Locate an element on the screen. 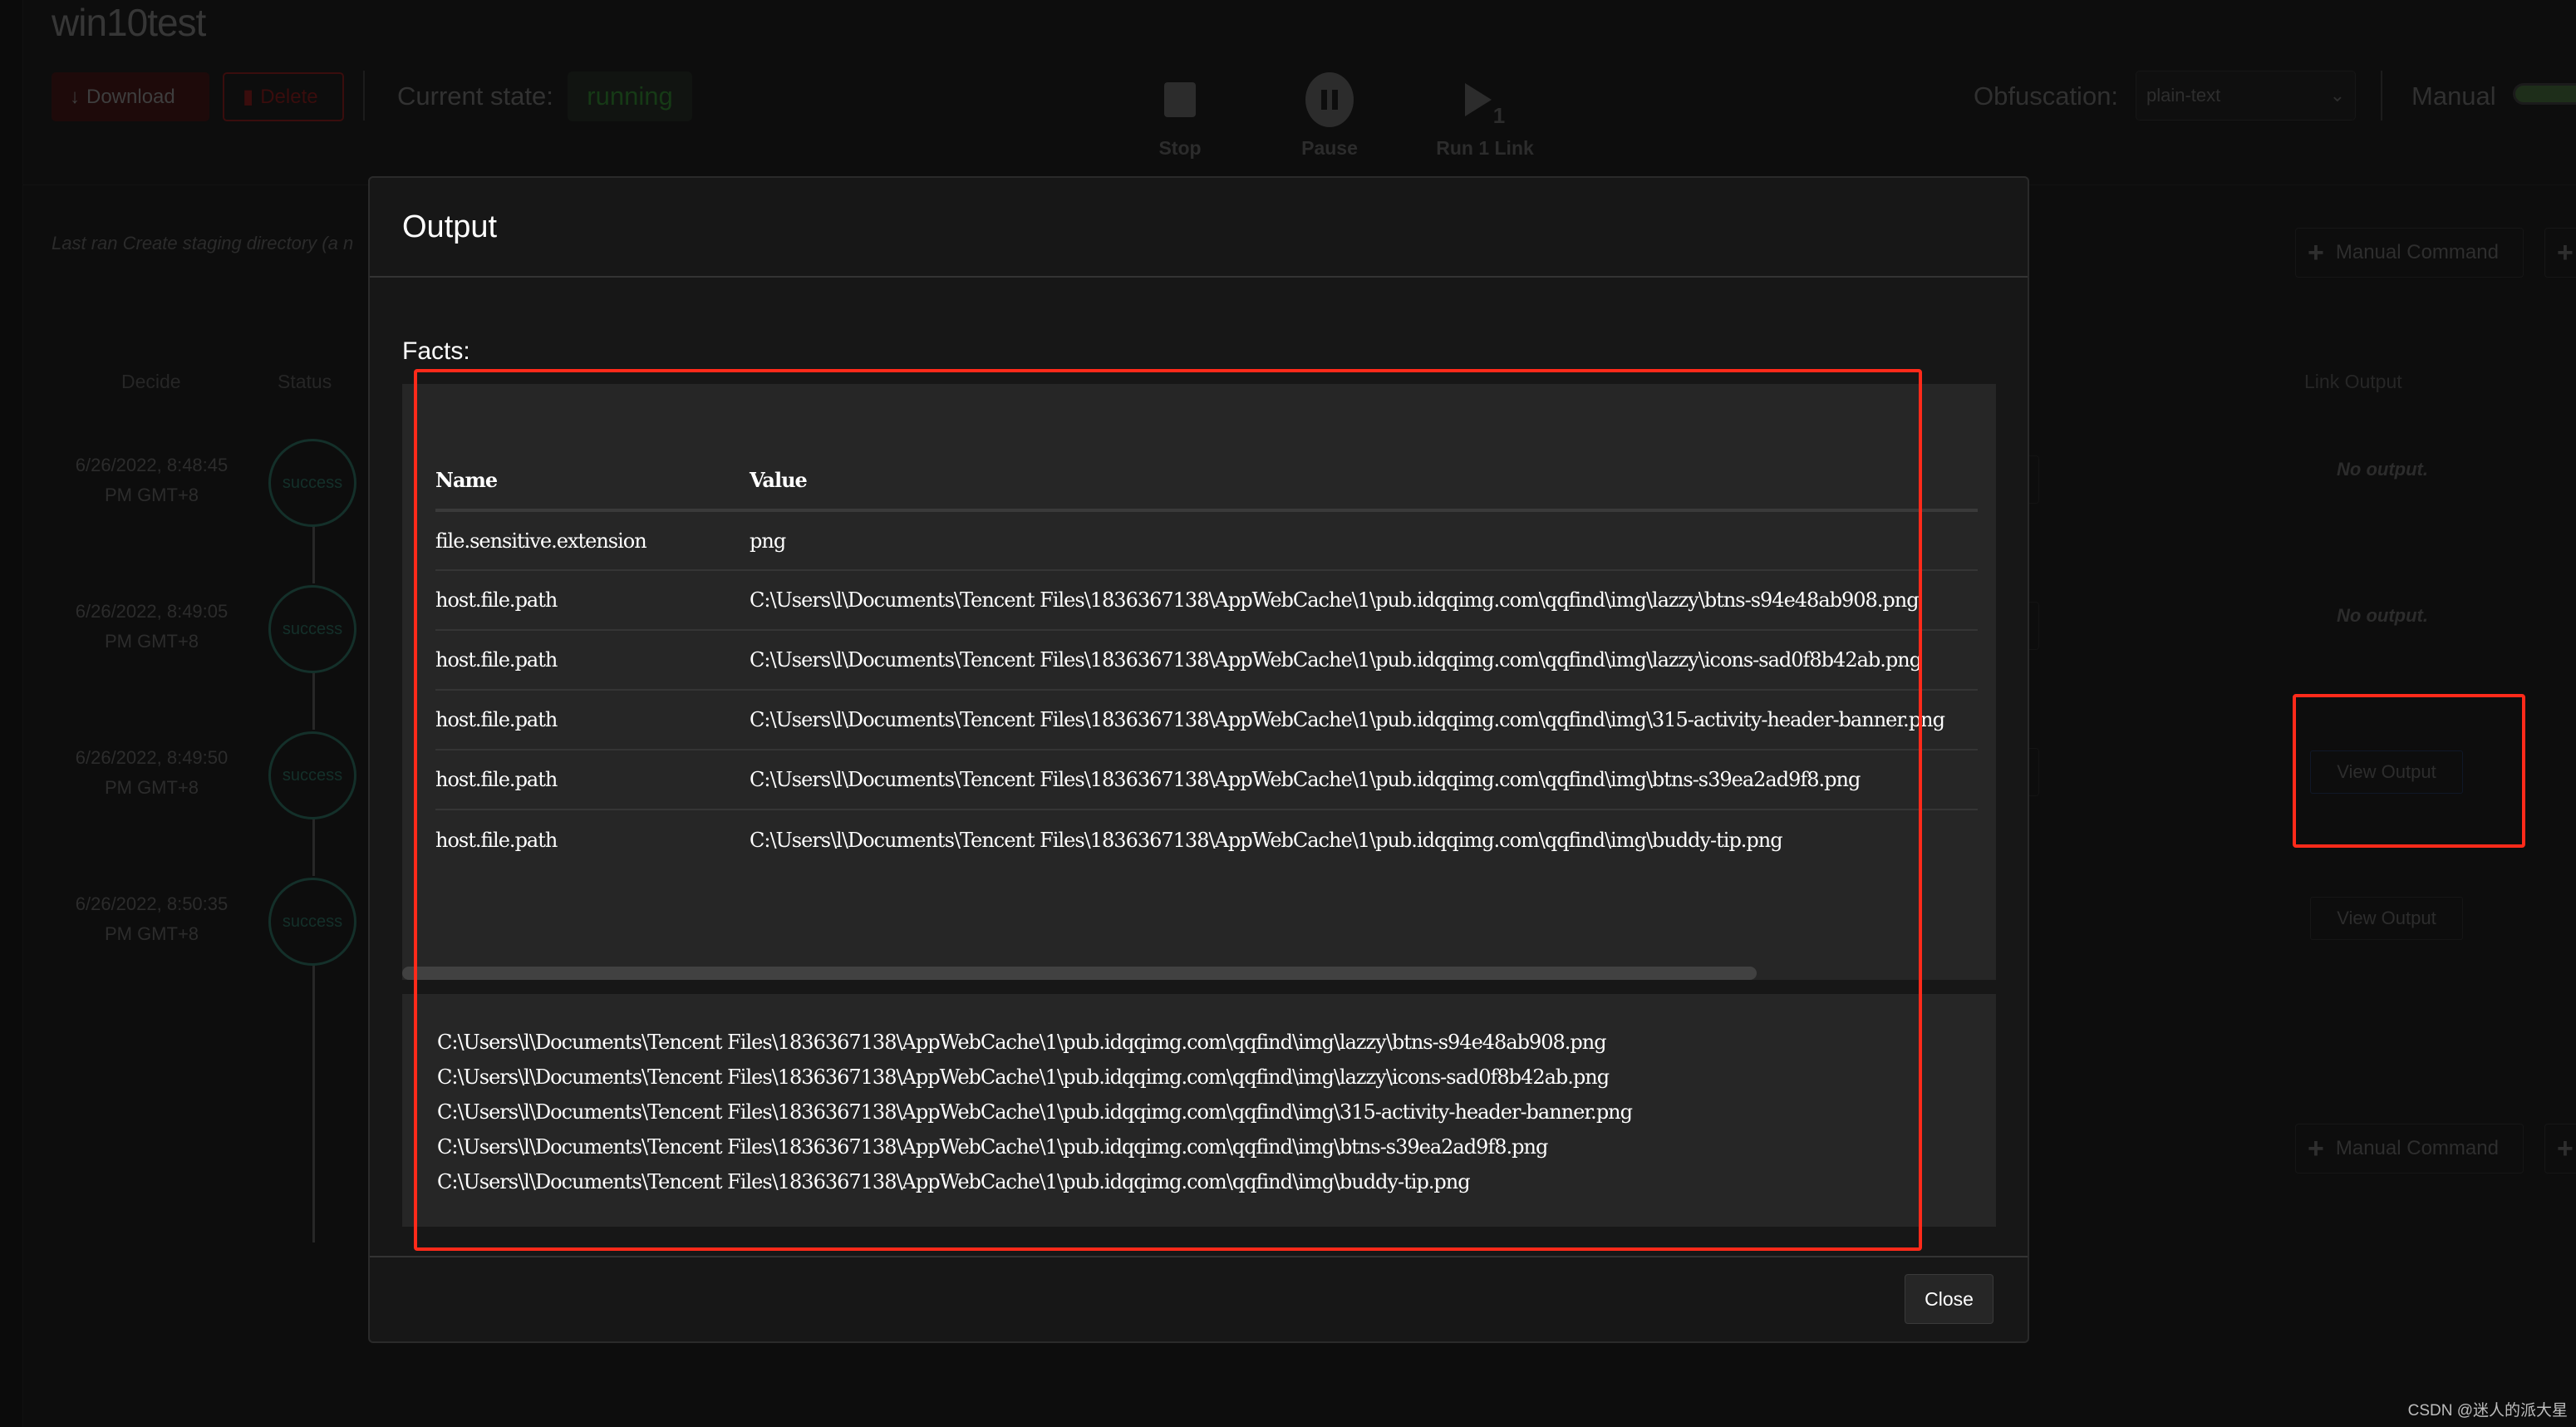 Image resolution: width=2576 pixels, height=1427 pixels. manual-command-button-bottom: + Manual Command is located at coordinates (2409, 1149).